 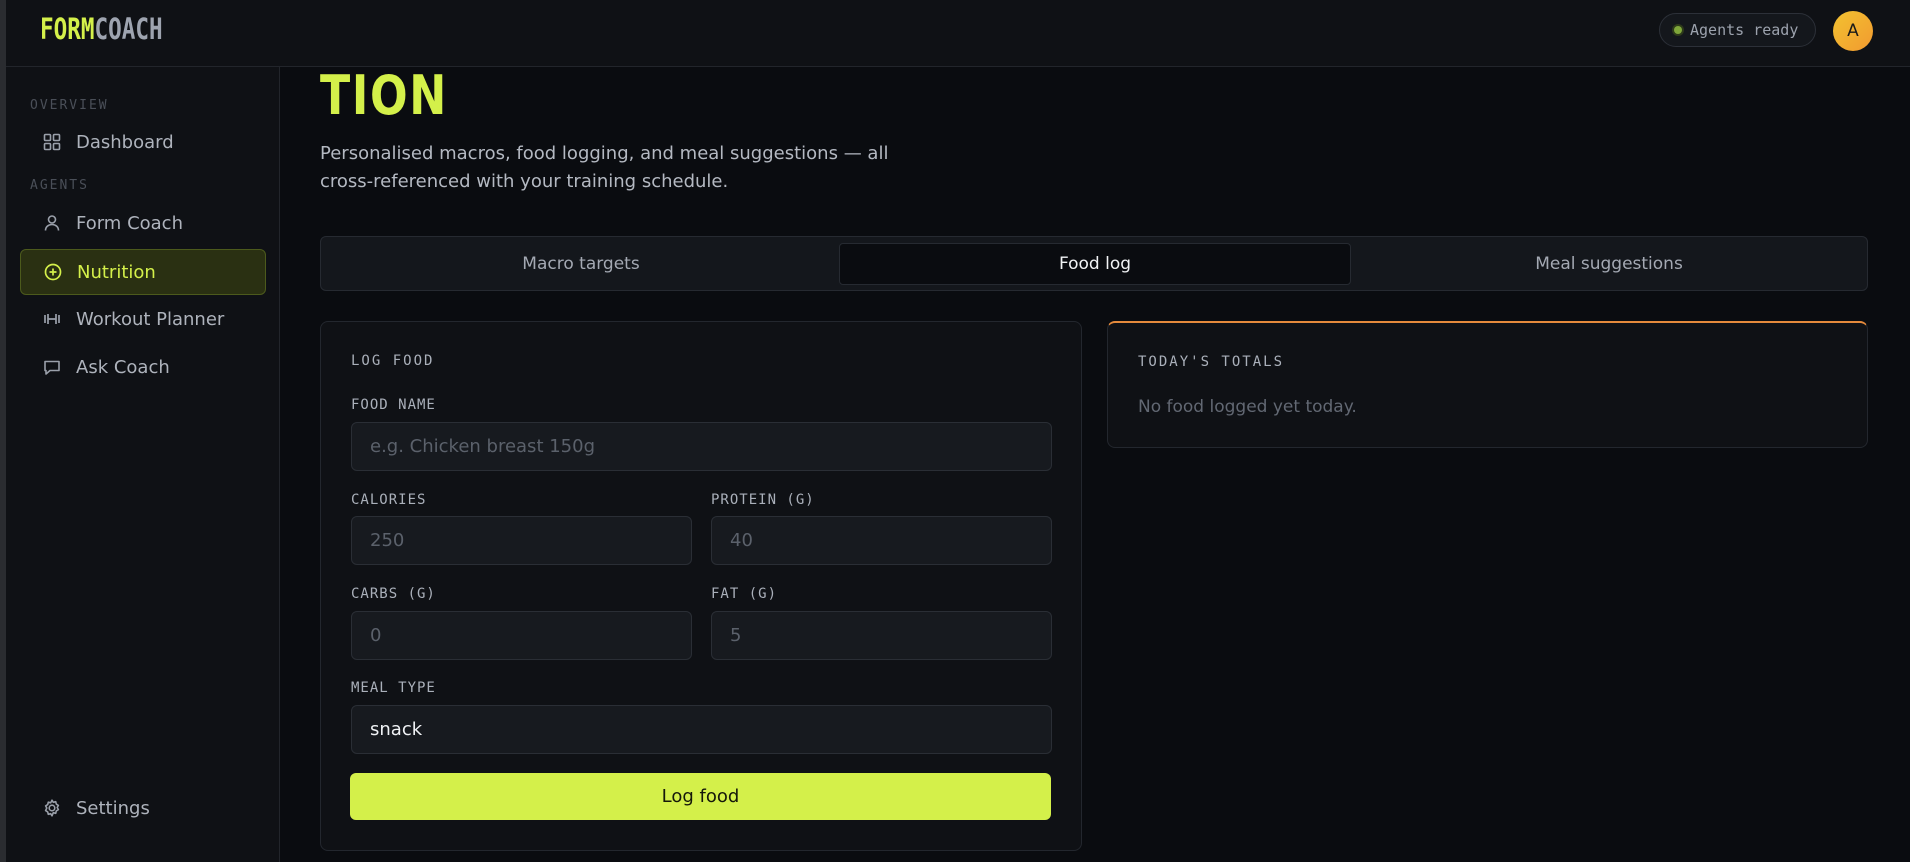 What do you see at coordinates (59, 185) in the screenshot?
I see `sidebar-section-agents: AGENTS` at bounding box center [59, 185].